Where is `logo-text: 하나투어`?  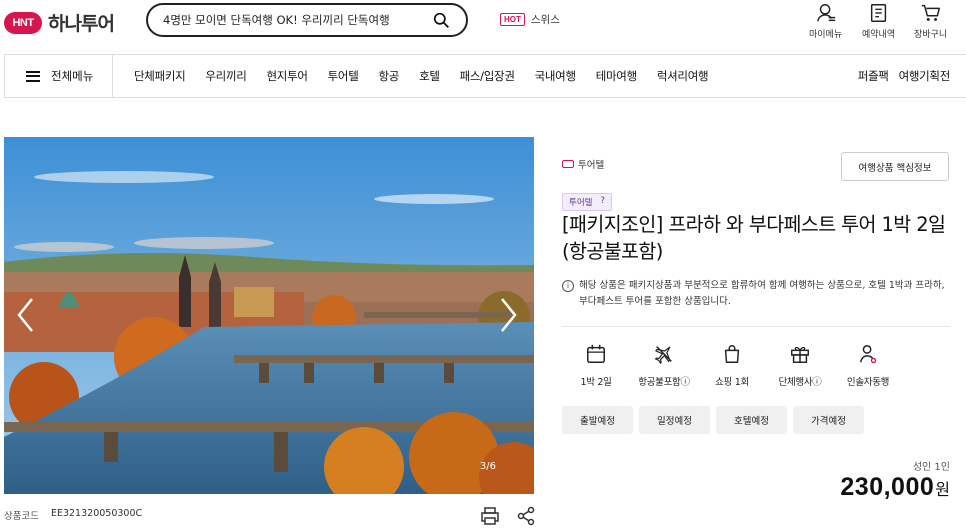 logo-text: 하나투어 is located at coordinates (81, 24).